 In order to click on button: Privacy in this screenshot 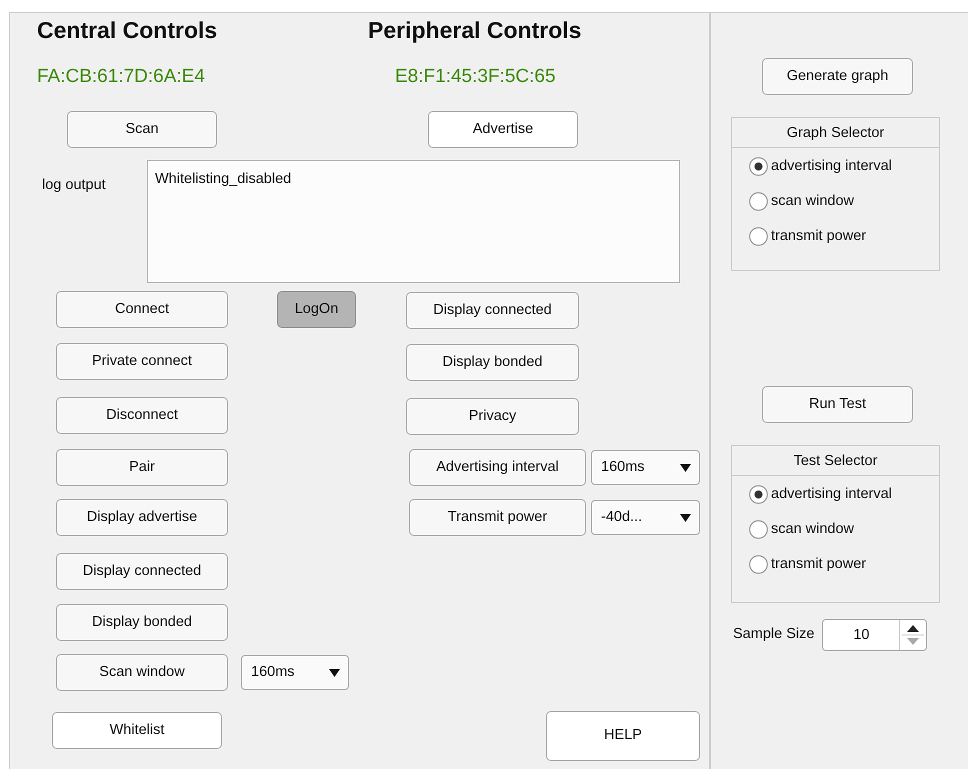, I will do `click(492, 416)`.